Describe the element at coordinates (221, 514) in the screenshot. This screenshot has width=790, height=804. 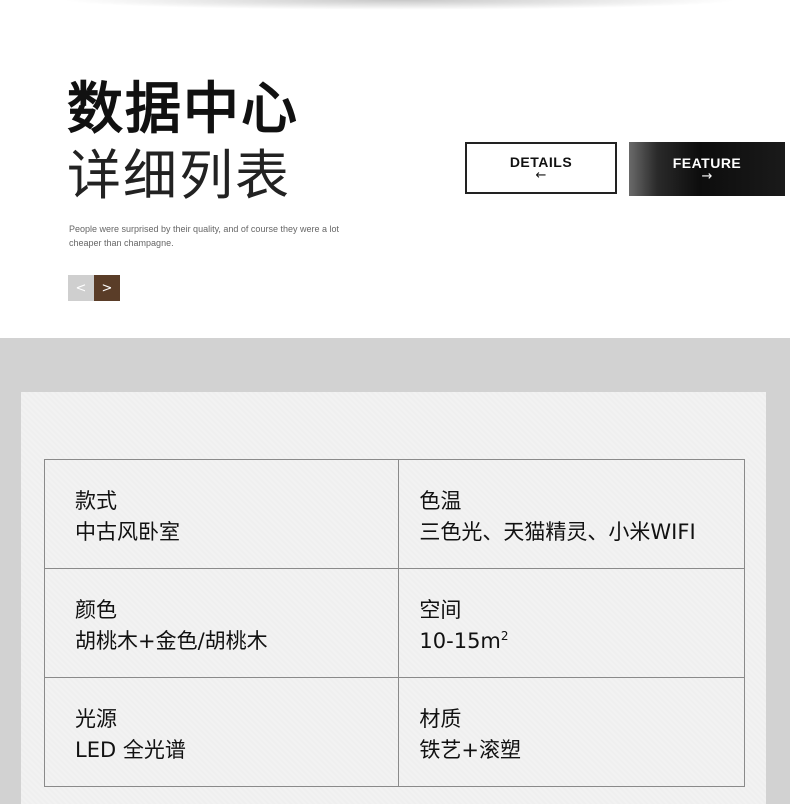
I see `spec-cell: 款式 中古风卧室` at that location.